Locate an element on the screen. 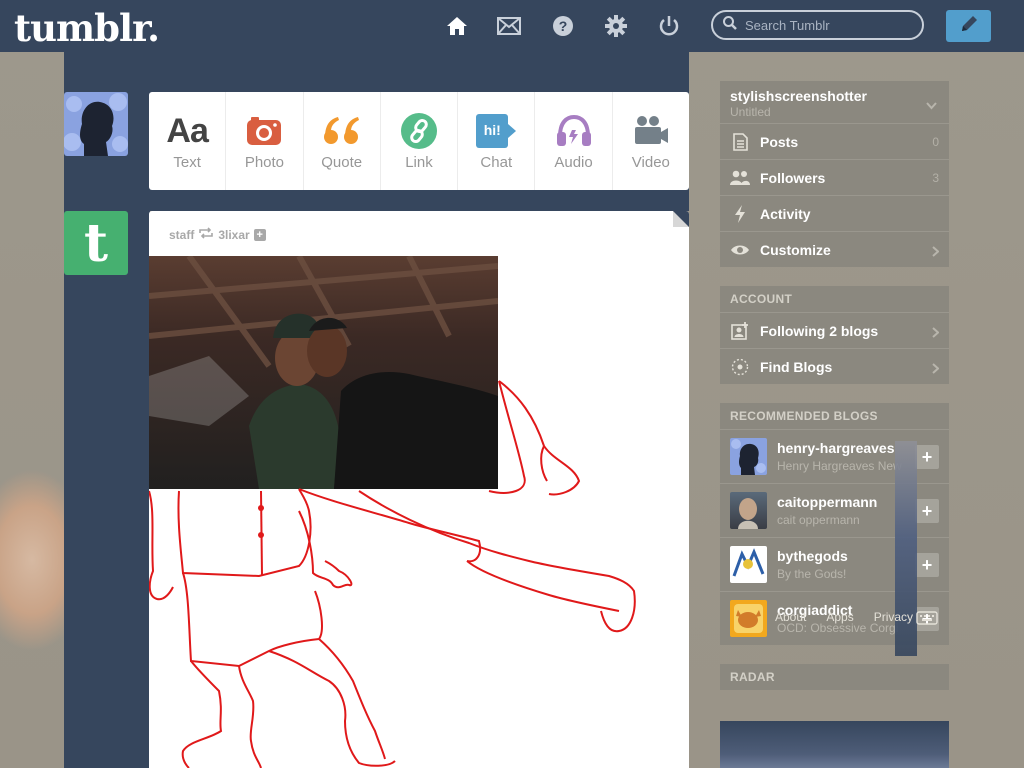 Image resolution: width=1024 pixels, height=768 pixels. user-avatar is located at coordinates (96, 124).